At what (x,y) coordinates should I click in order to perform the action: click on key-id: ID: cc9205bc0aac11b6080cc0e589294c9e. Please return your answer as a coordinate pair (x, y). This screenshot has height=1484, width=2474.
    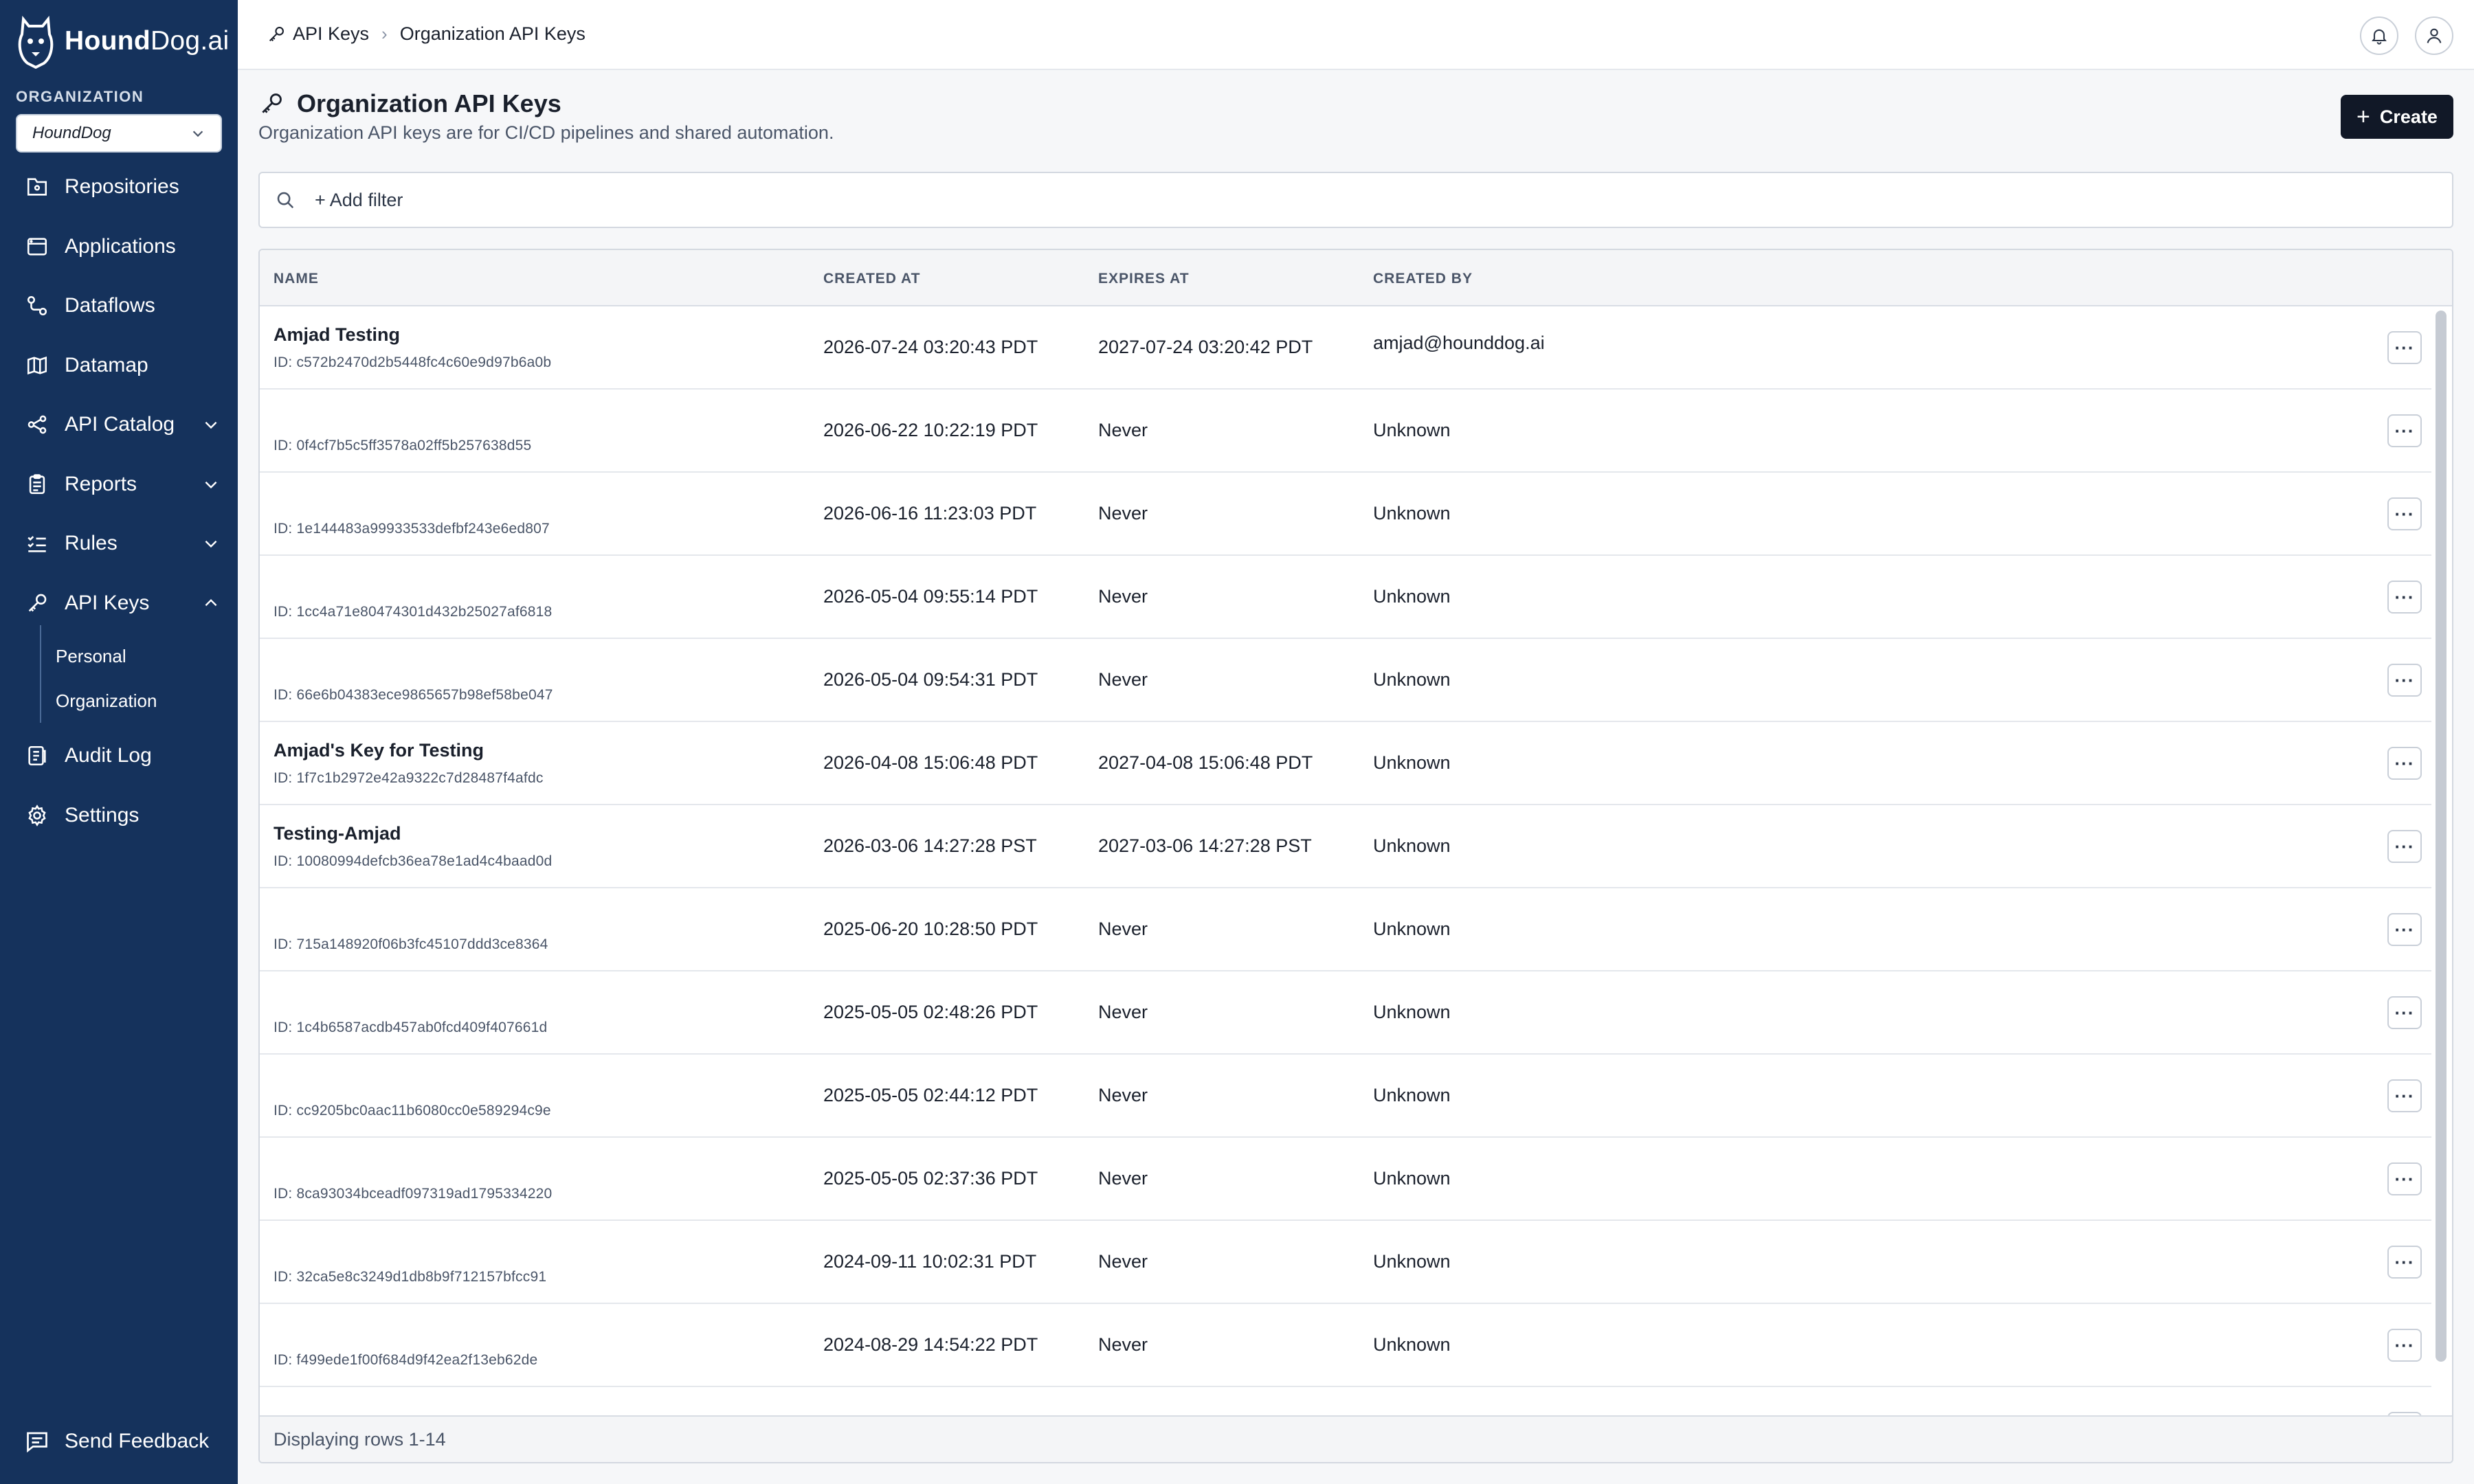
    Looking at the image, I should click on (412, 1110).